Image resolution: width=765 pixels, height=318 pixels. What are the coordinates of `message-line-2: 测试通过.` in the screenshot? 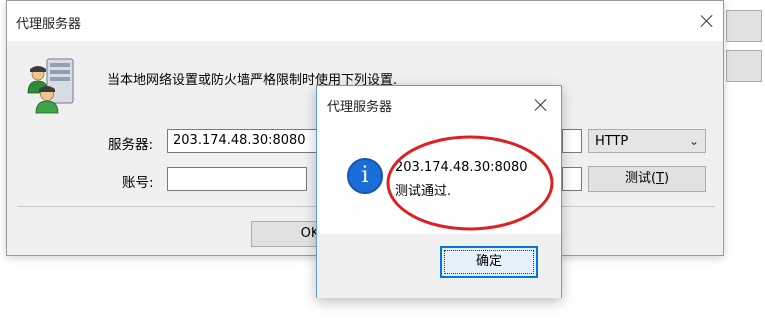 It's located at (423, 191).